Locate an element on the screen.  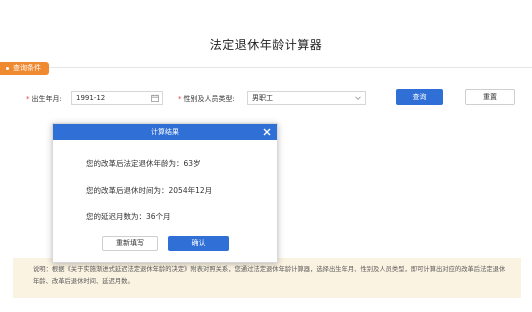
person-type-label: * 性别及人员类型: is located at coordinates (206, 99).